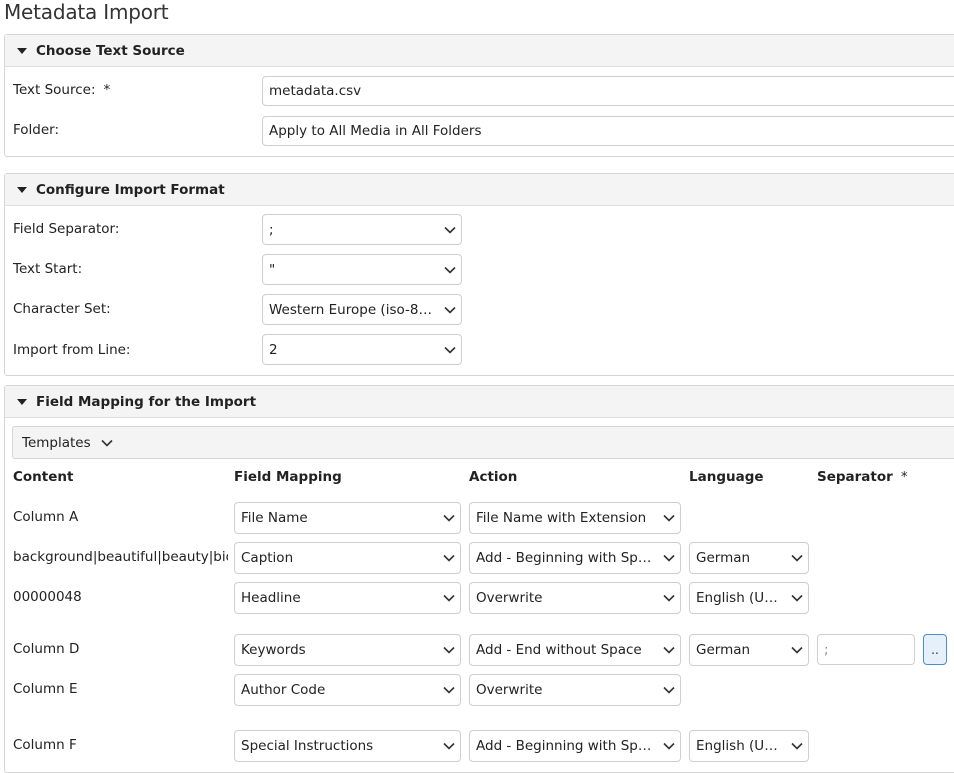  I want to click on column-header-separator-text: Separator, so click(855, 477).